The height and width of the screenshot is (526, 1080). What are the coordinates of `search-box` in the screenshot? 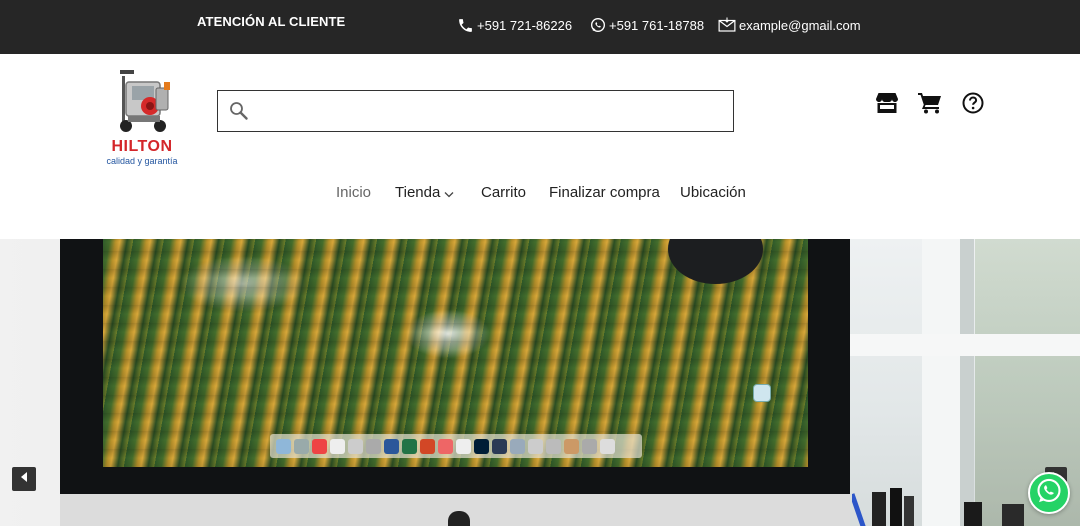 It's located at (475, 111).